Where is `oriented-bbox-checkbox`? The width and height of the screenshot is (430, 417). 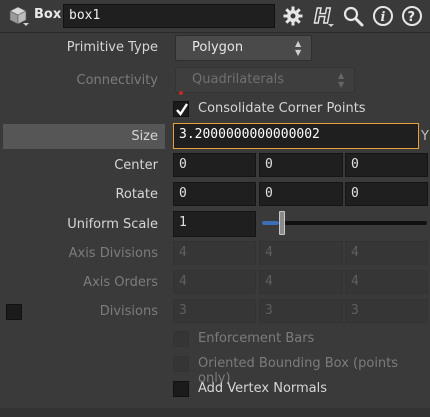
oriented-bbox-checkbox is located at coordinates (181, 364).